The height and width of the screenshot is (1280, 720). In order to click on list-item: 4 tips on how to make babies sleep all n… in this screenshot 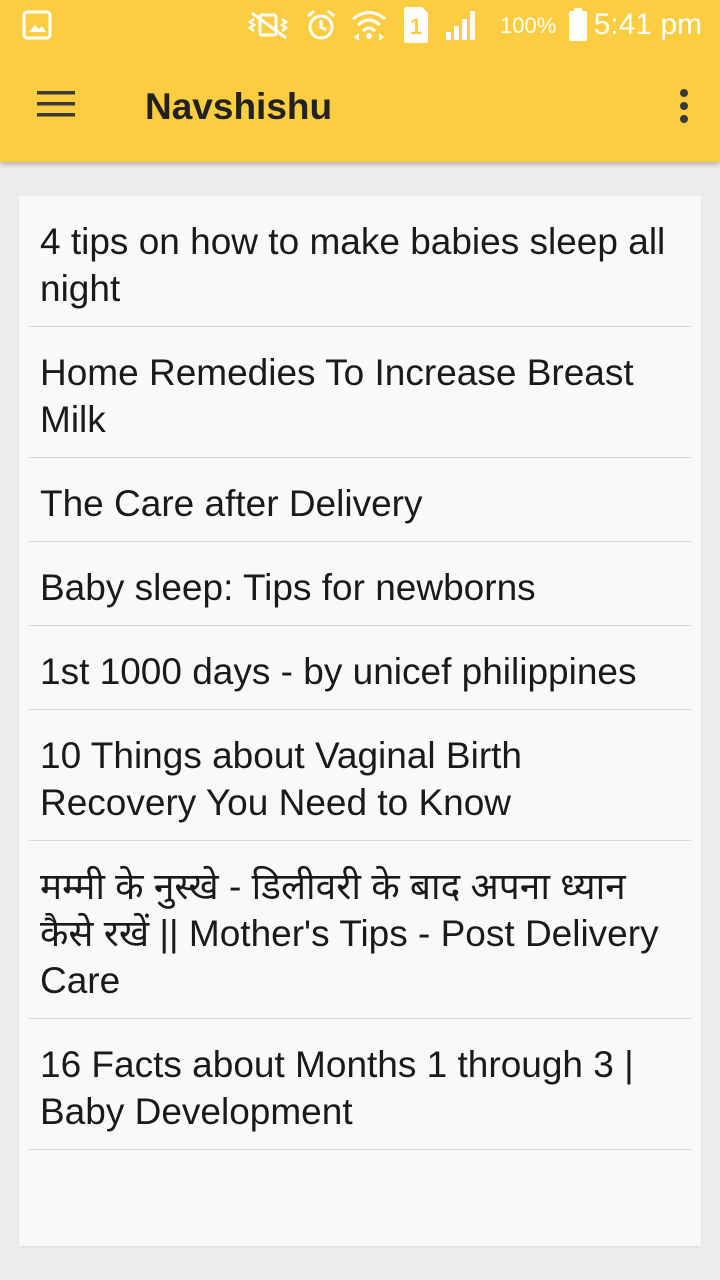, I will do `click(360, 261)`.